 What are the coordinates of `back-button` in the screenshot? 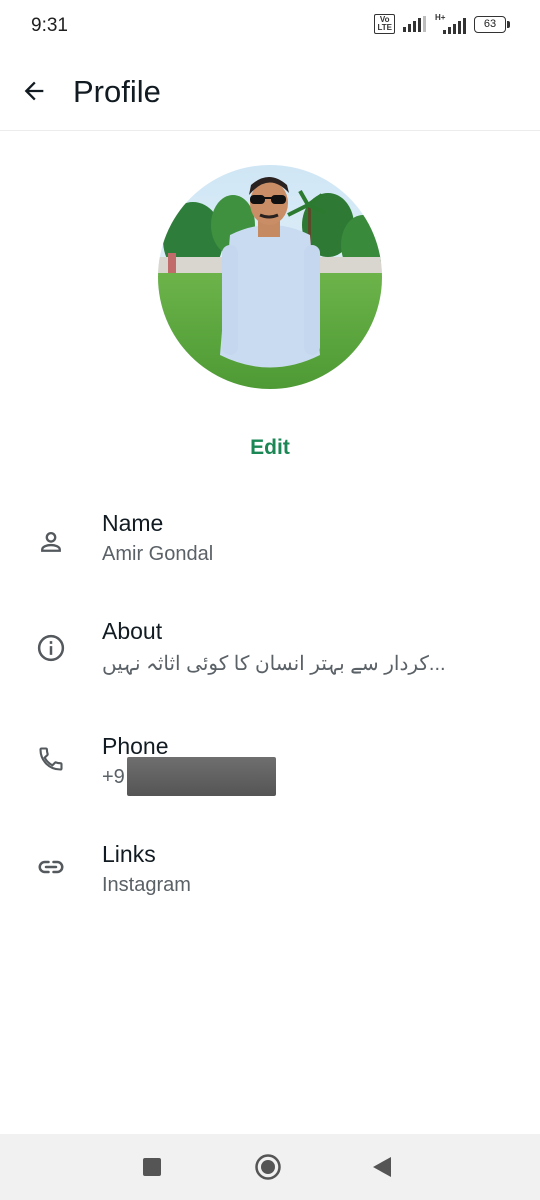 It's located at (34, 91).